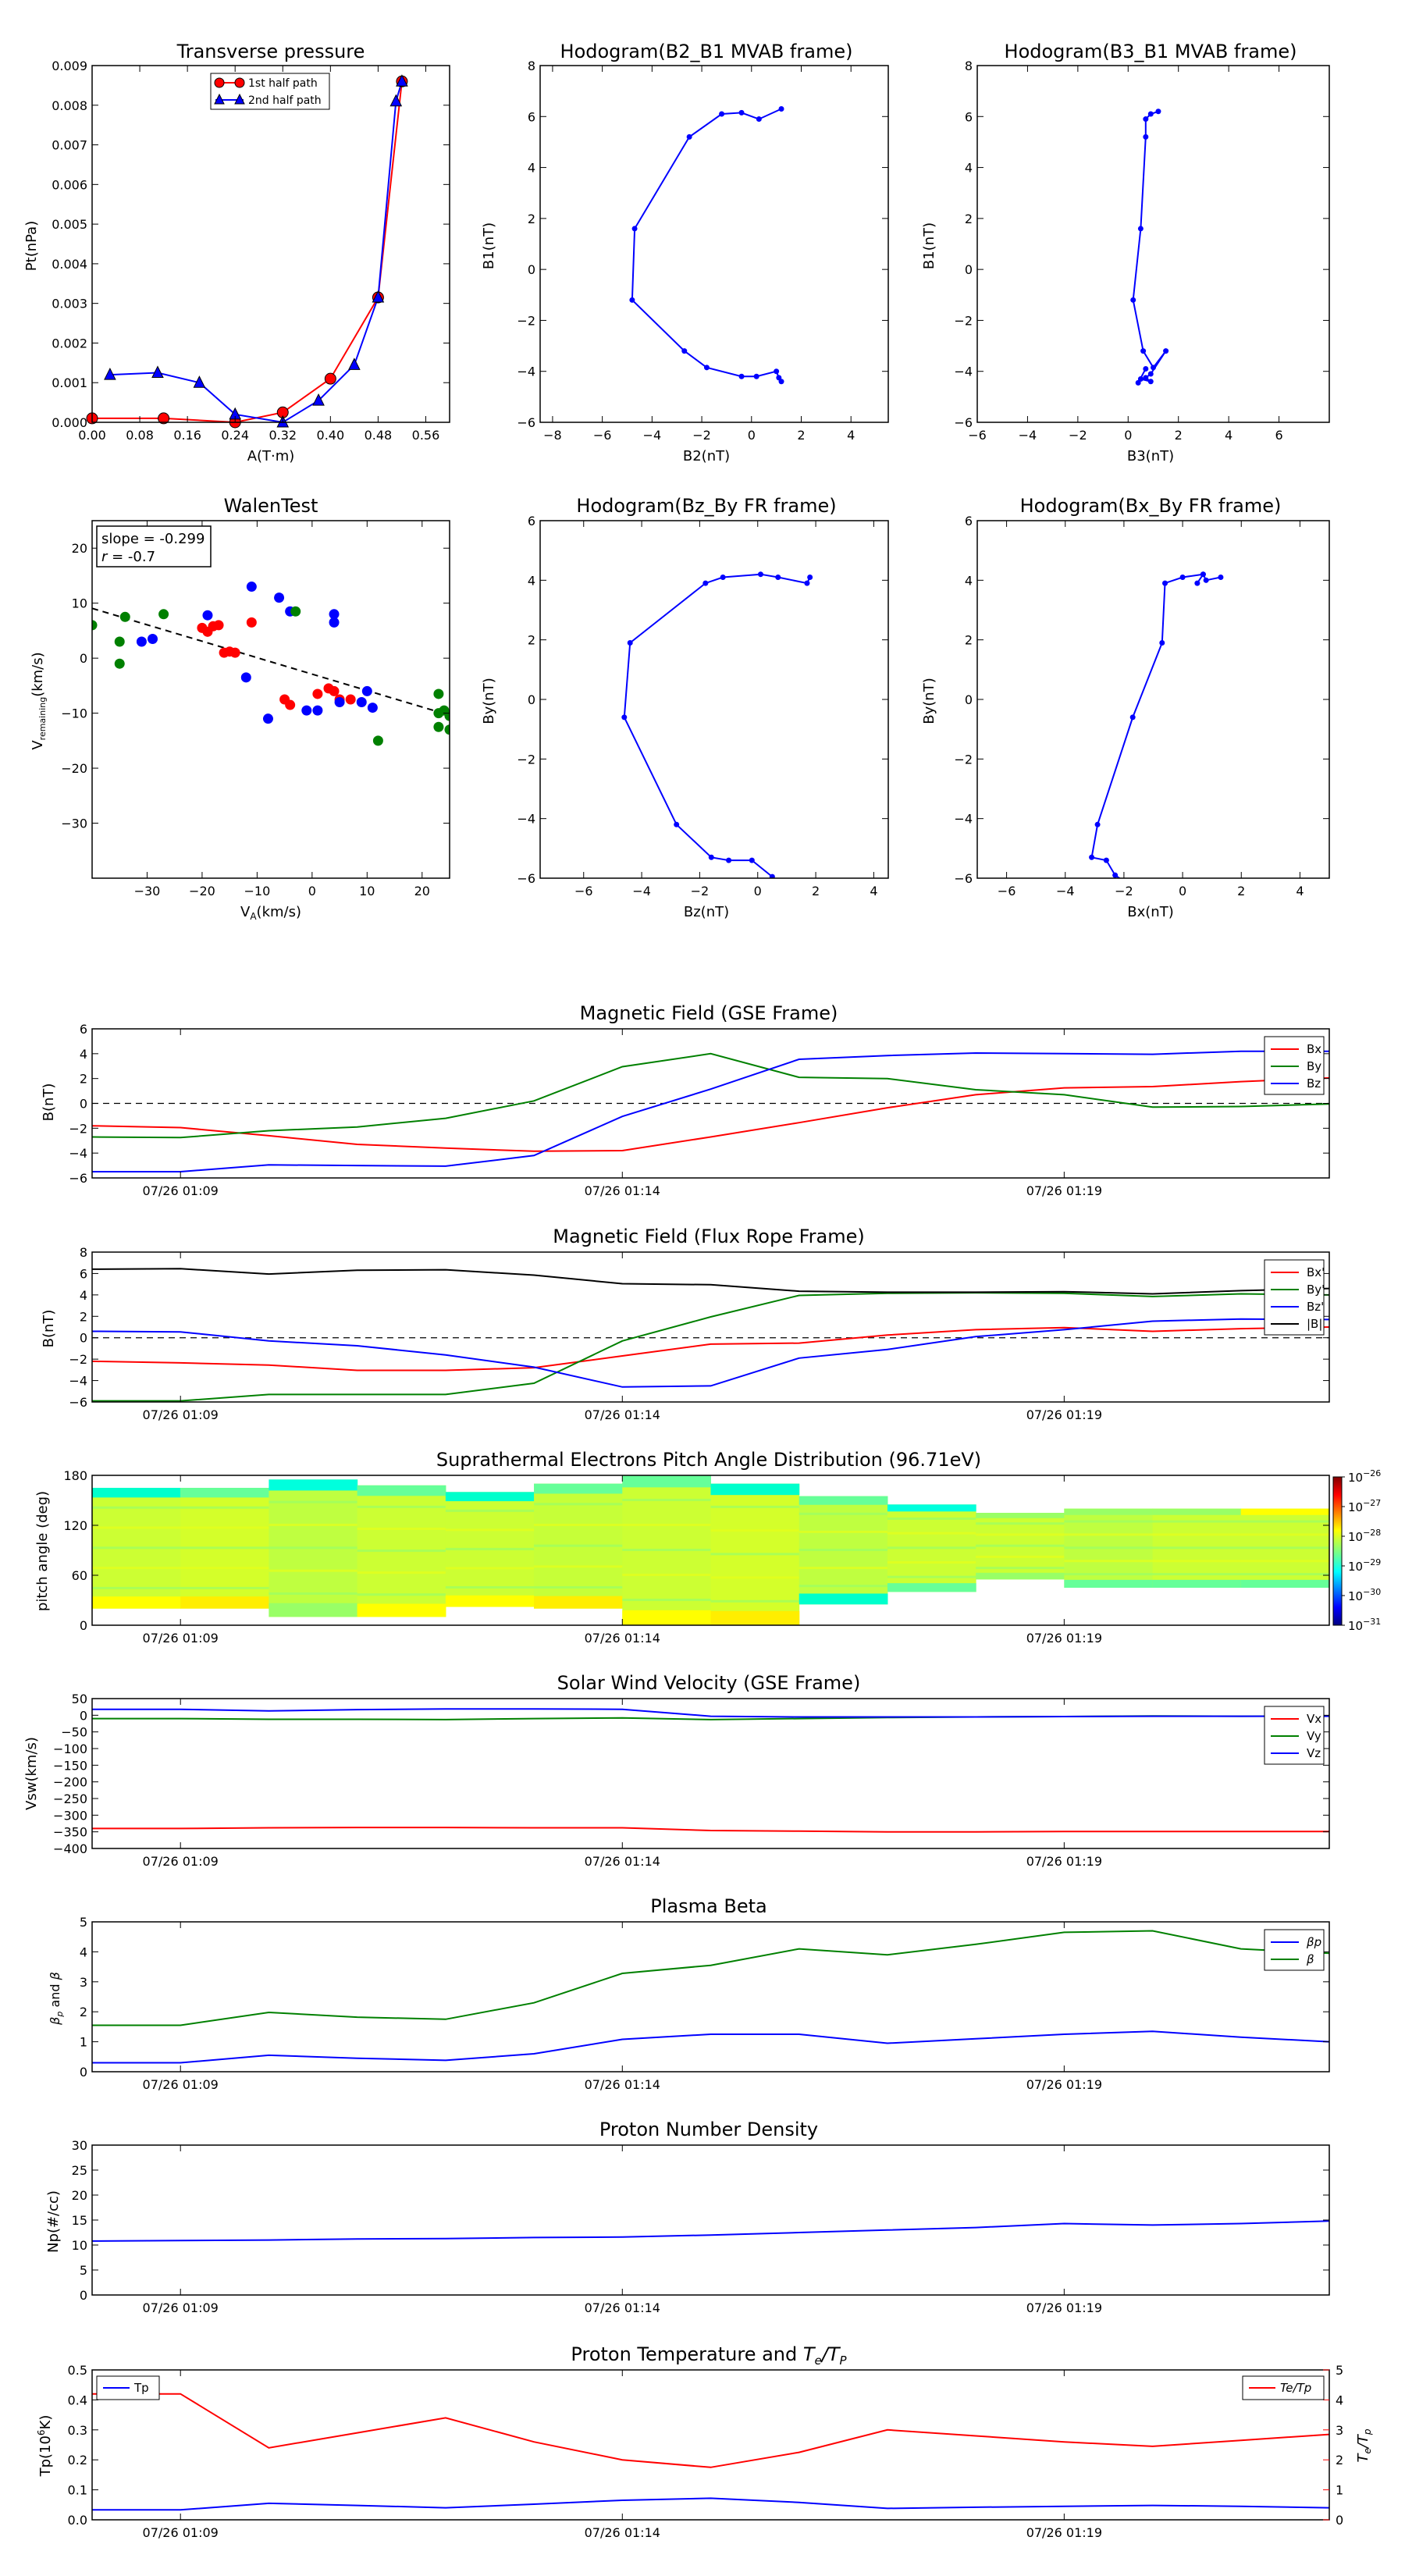 This screenshot has height=2576, width=1405. What do you see at coordinates (1314, 1066) in the screenshot?
I see `legend-label: By` at bounding box center [1314, 1066].